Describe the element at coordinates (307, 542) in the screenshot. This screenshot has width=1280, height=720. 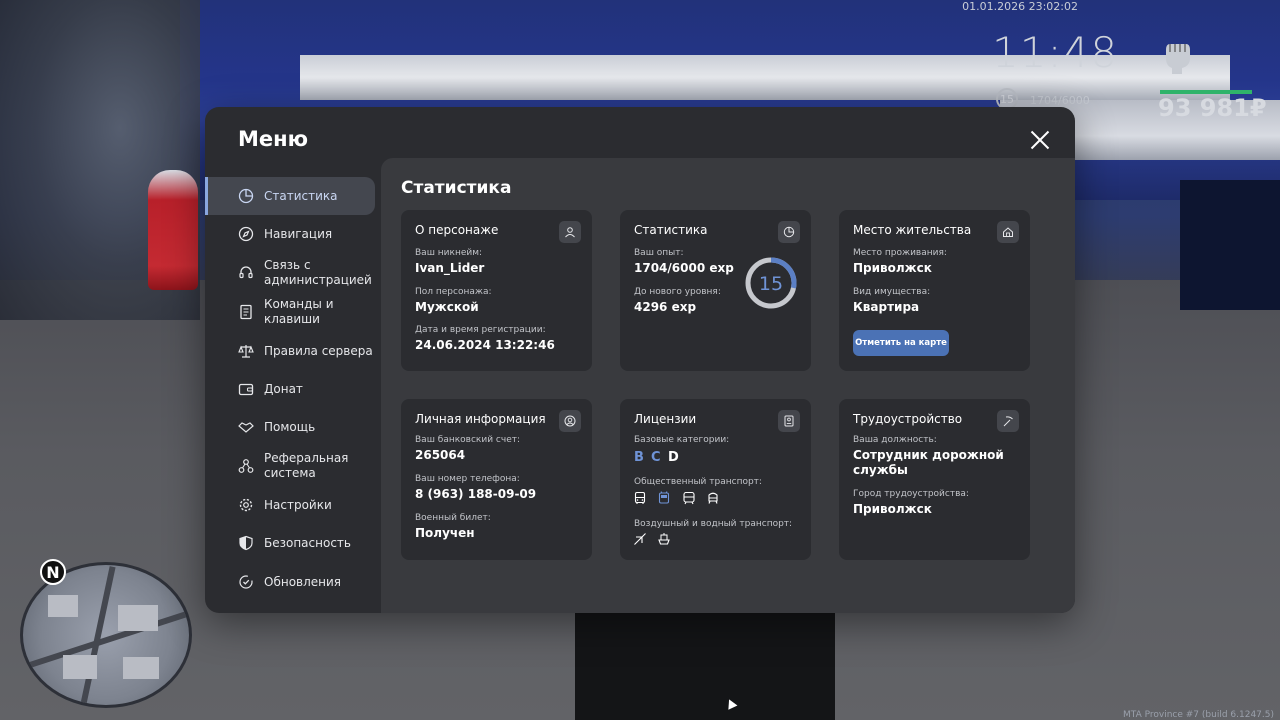
I see `sidebar-item-label: Безопасность` at that location.